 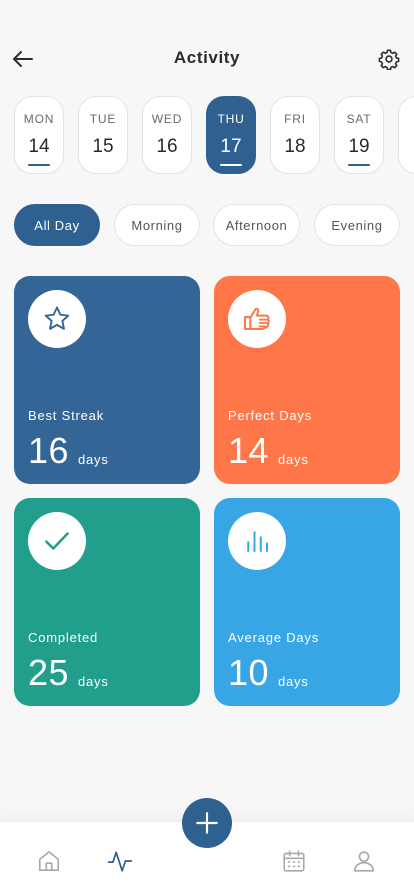 What do you see at coordinates (63, 637) in the screenshot?
I see `card-label: Completed` at bounding box center [63, 637].